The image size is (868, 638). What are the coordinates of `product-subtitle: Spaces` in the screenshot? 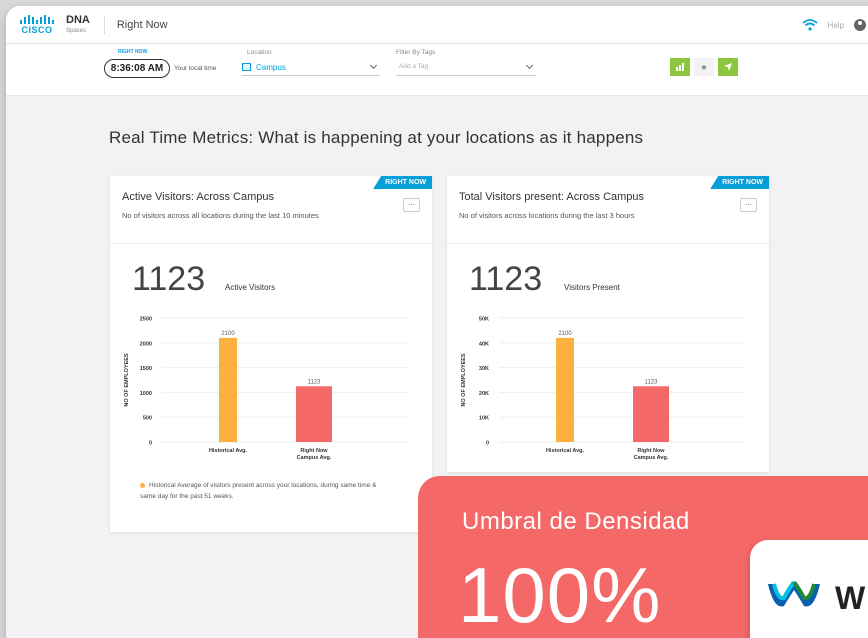 It's located at (76, 31).